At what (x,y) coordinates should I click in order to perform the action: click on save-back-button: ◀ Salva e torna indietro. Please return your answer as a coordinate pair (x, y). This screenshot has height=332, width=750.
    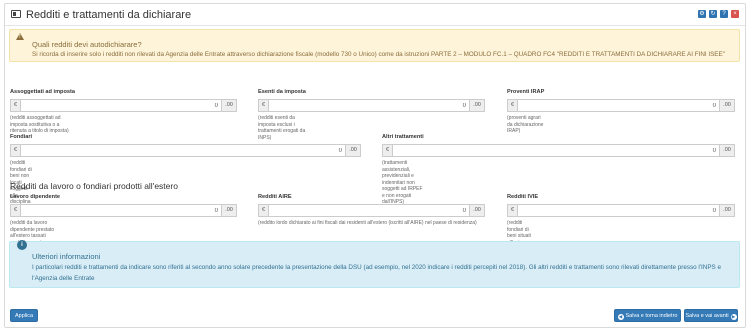
    Looking at the image, I should click on (647, 315).